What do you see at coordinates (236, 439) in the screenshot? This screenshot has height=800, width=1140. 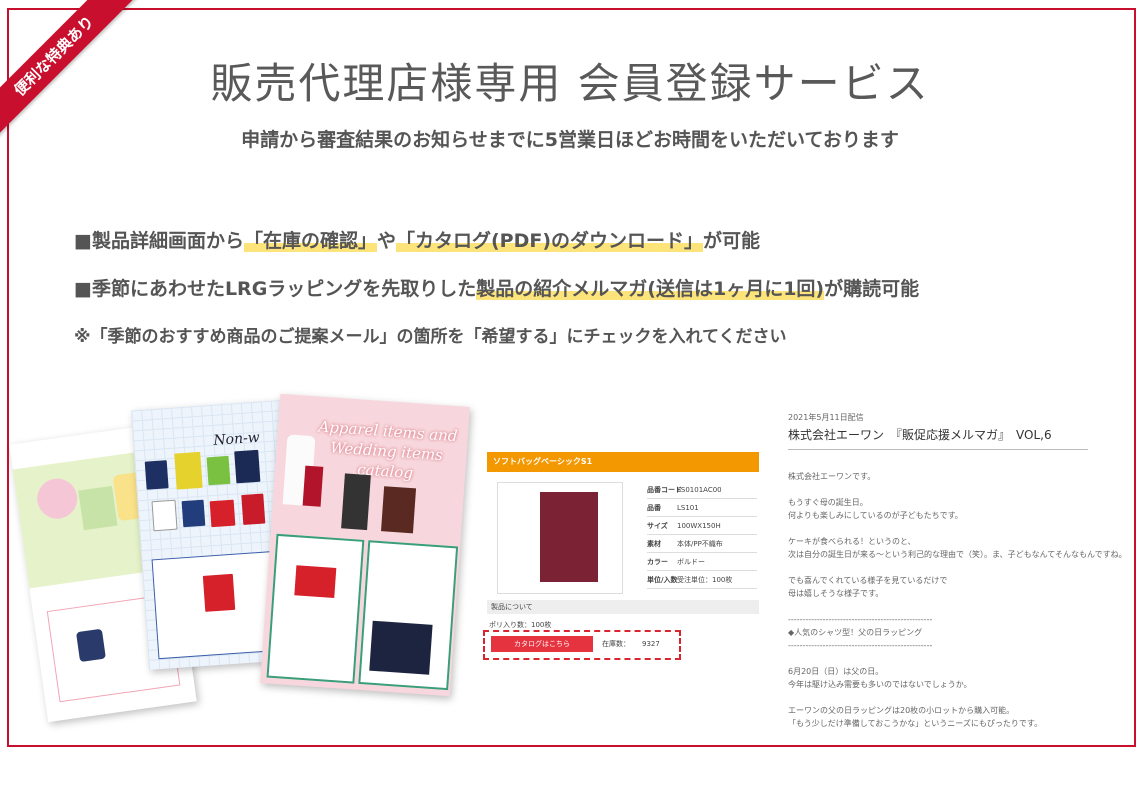 I see `catalog-nonwoven-title: Non-w` at bounding box center [236, 439].